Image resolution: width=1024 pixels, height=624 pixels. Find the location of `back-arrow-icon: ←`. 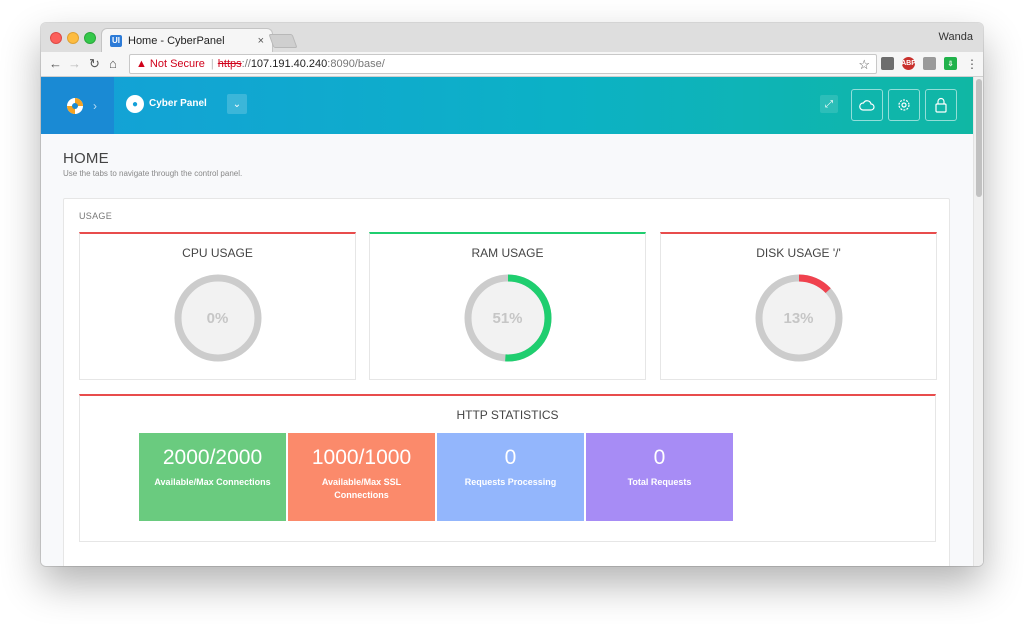

back-arrow-icon: ← is located at coordinates (55, 64).